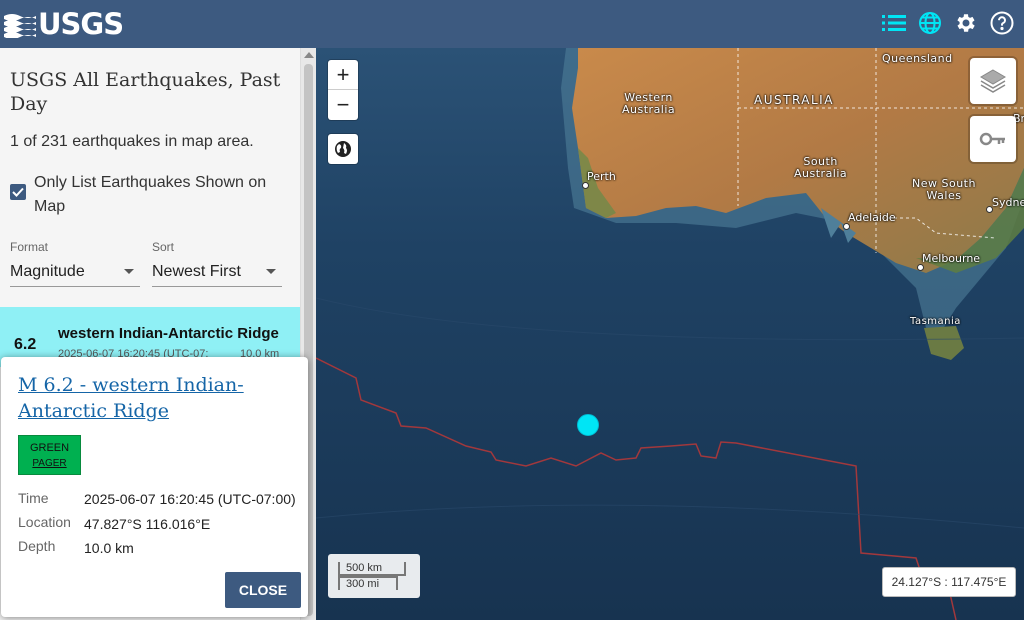  What do you see at coordinates (1002, 23) in the screenshot?
I see `help-icon` at bounding box center [1002, 23].